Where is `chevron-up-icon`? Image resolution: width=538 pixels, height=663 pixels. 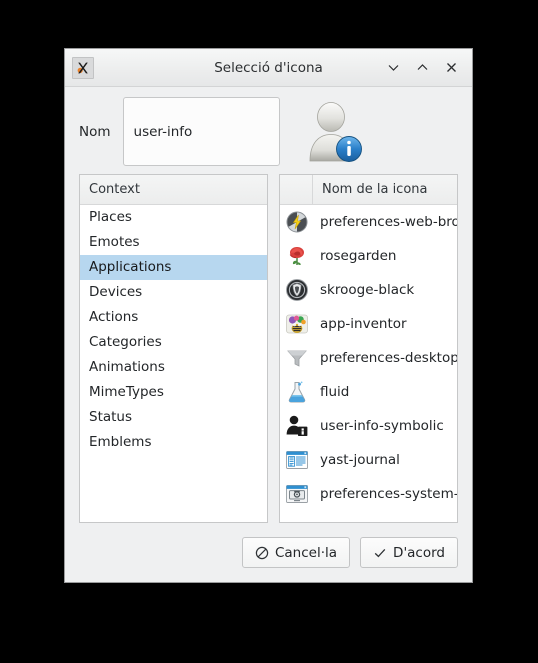 chevron-up-icon is located at coordinates (422, 68).